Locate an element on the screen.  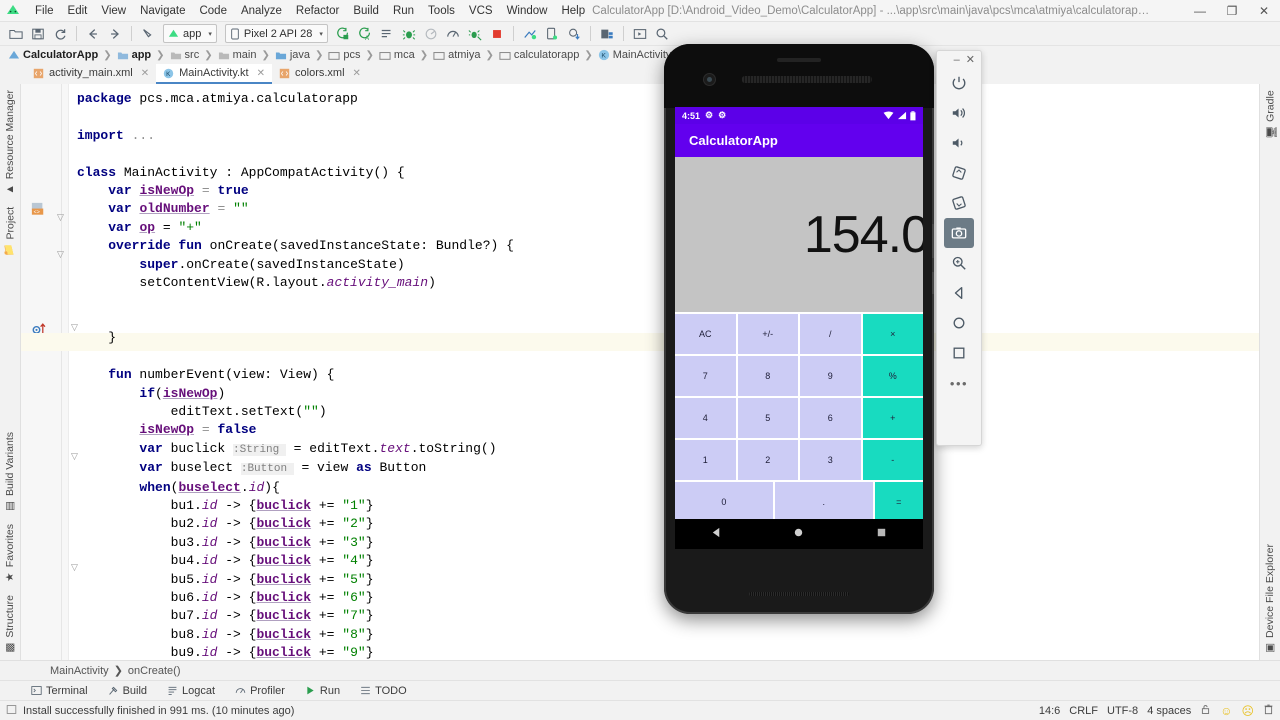
key-2: 2 is located at coordinates (767, 460).